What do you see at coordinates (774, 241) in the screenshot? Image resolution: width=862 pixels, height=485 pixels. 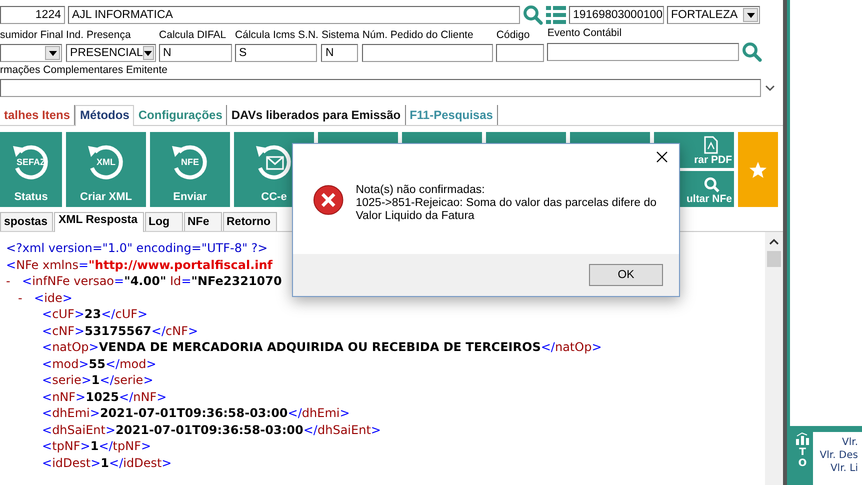 I see `chevron-up-icon` at bounding box center [774, 241].